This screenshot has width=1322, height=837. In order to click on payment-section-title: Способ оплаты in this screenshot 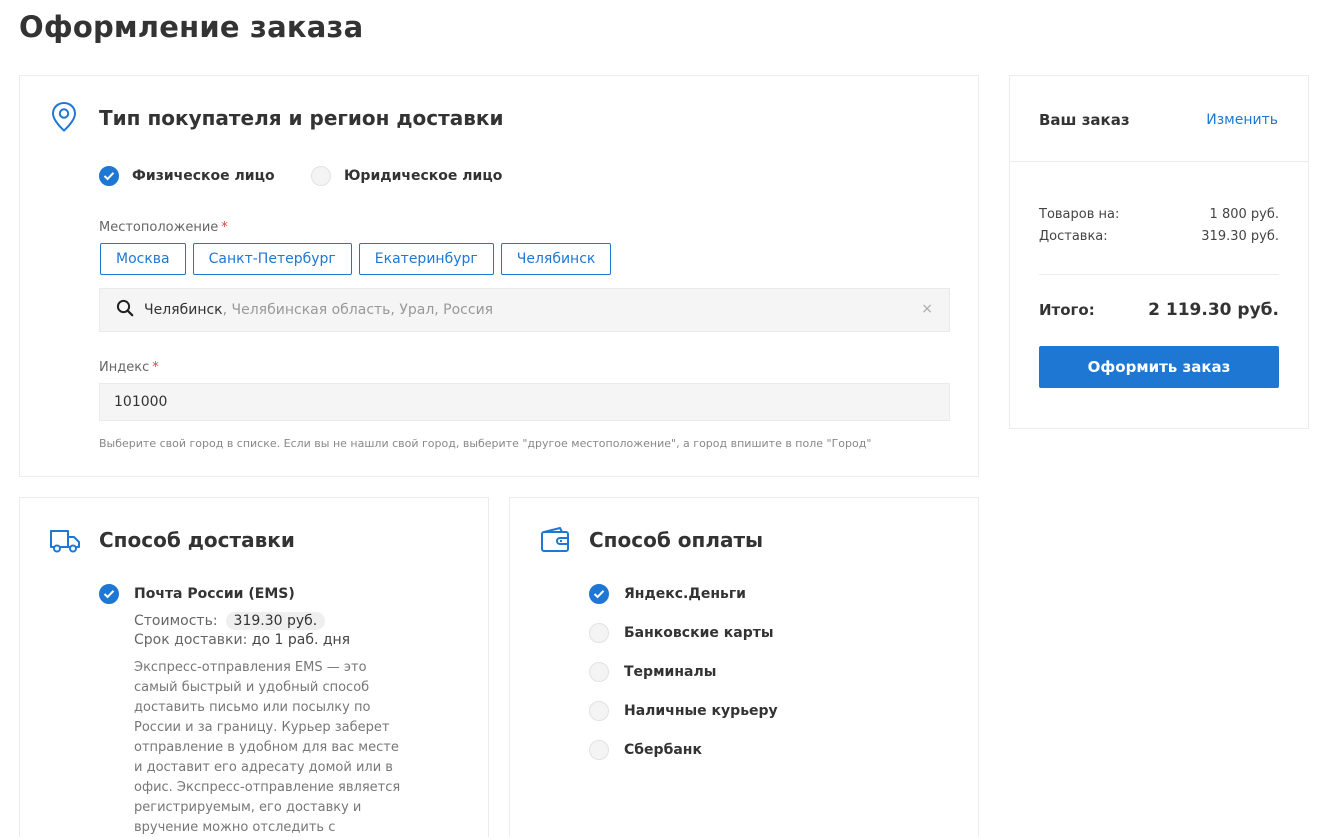, I will do `click(676, 540)`.